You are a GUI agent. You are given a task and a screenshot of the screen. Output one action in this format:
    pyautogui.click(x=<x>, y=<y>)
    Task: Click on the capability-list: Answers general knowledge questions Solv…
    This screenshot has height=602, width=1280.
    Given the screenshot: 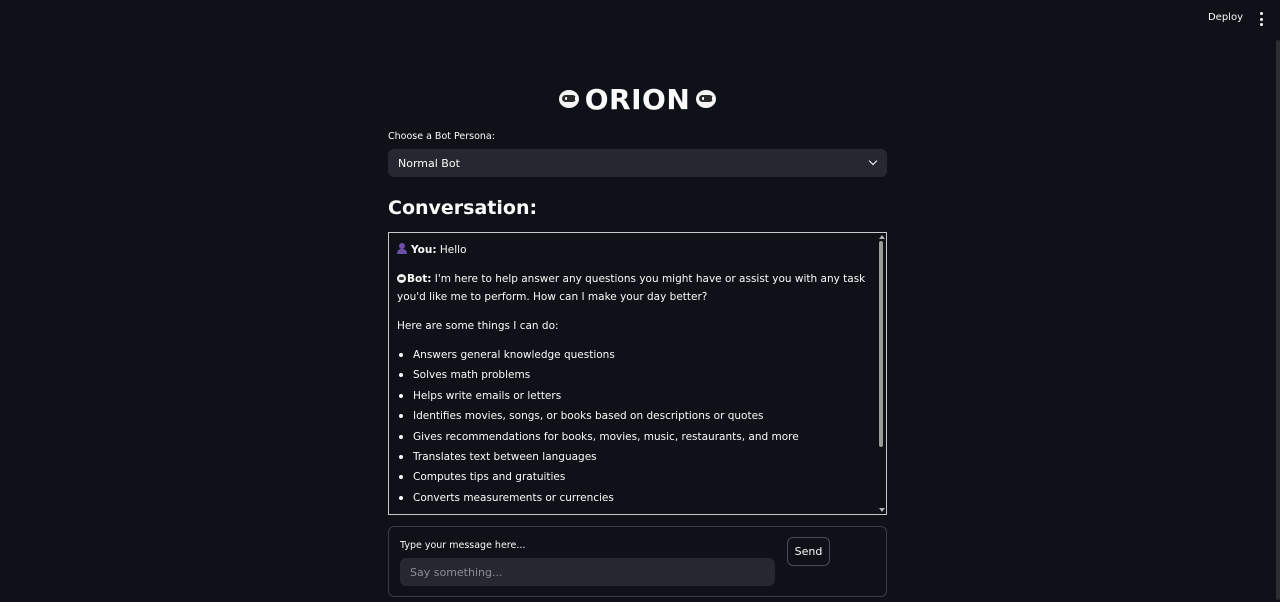 What is the action you would take?
    pyautogui.click(x=636, y=427)
    